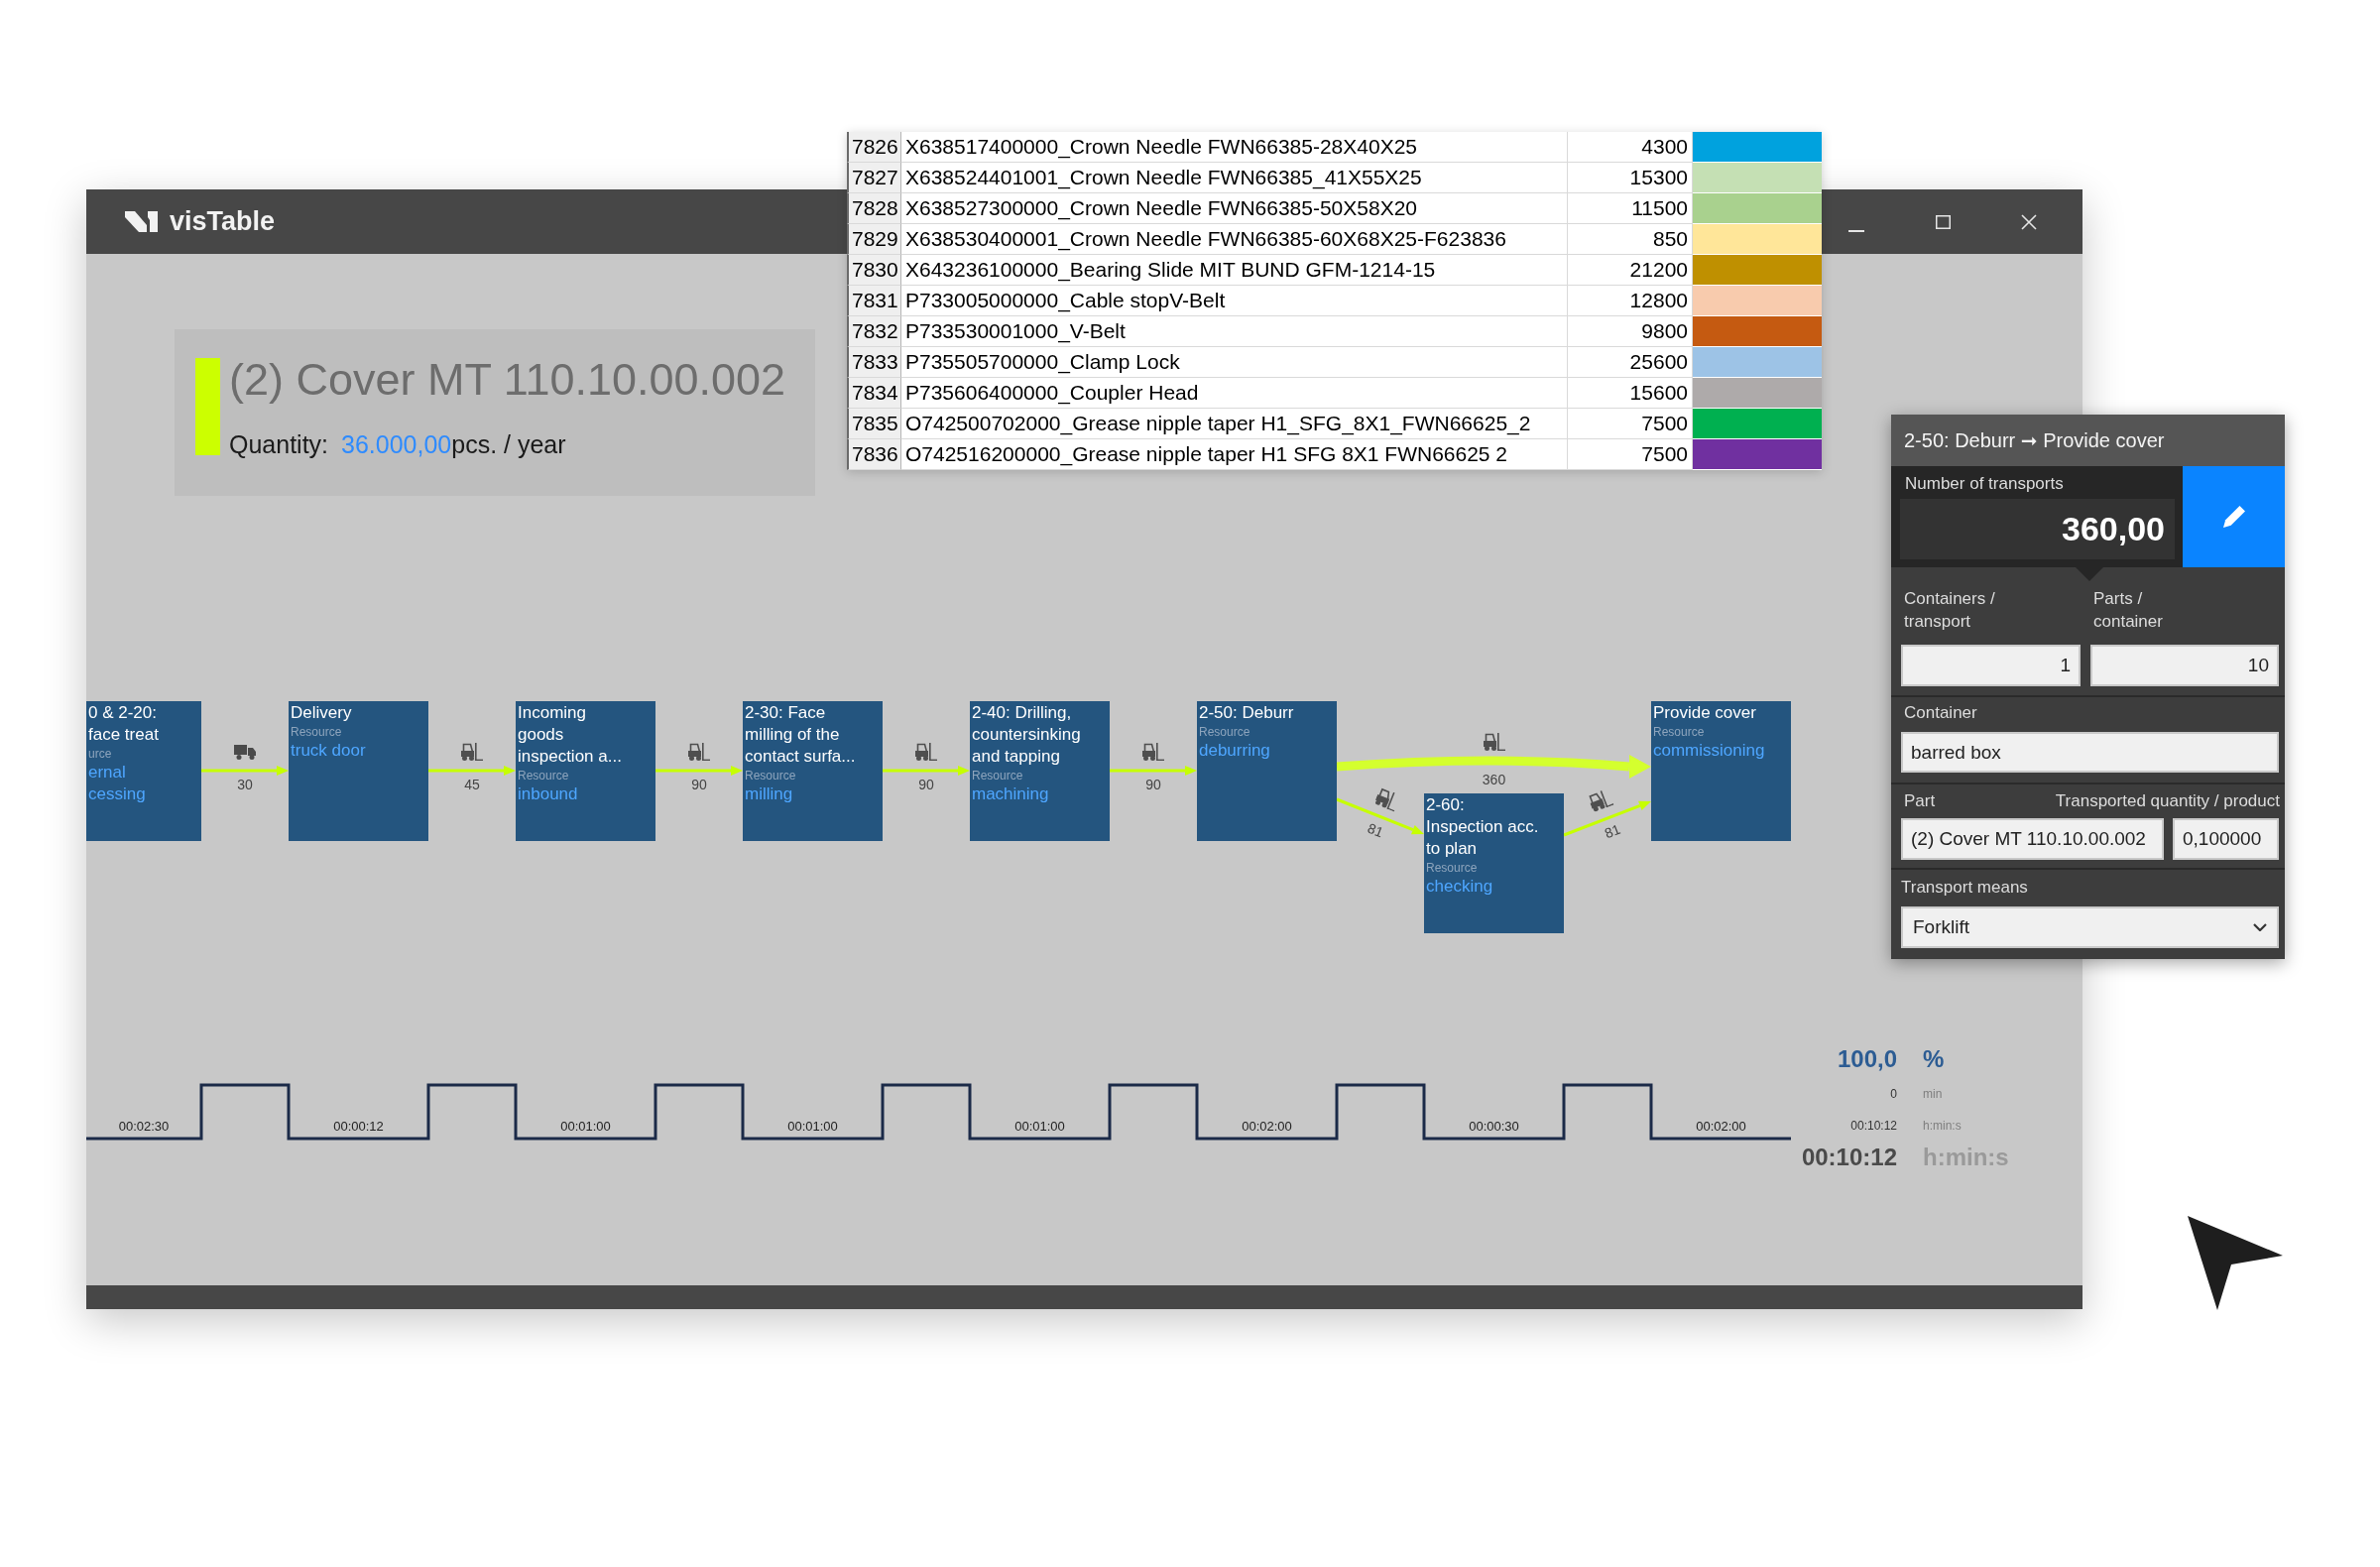 The height and width of the screenshot is (1567, 2380). Describe the element at coordinates (2033, 839) in the screenshot. I see `input-field: (2) Cover MT 110.10.00.002` at that location.